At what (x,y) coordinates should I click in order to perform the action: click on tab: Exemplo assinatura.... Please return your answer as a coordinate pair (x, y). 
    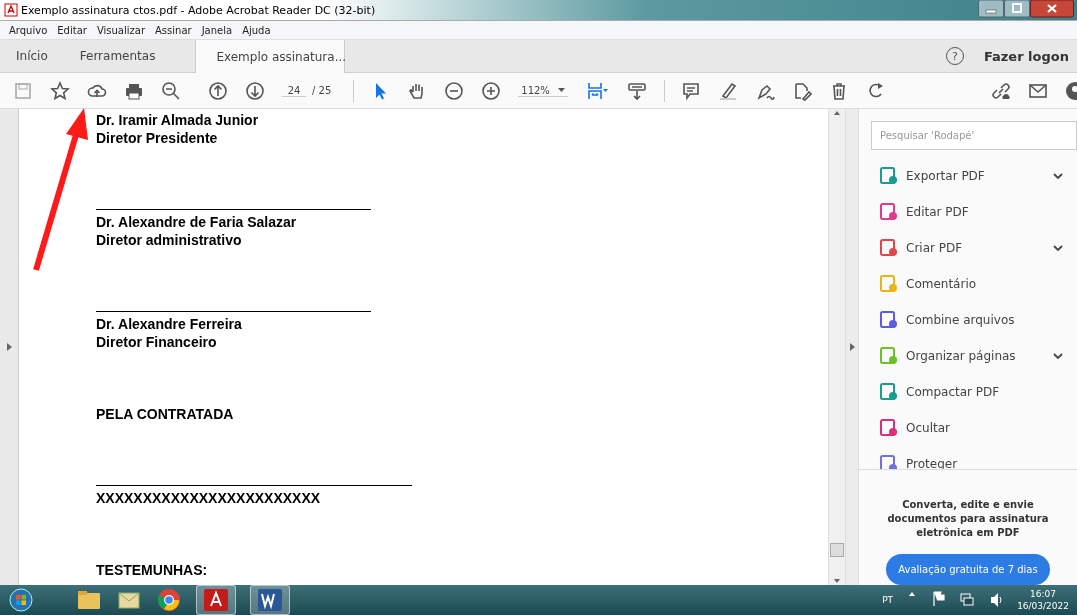
    Looking at the image, I should click on (270, 56).